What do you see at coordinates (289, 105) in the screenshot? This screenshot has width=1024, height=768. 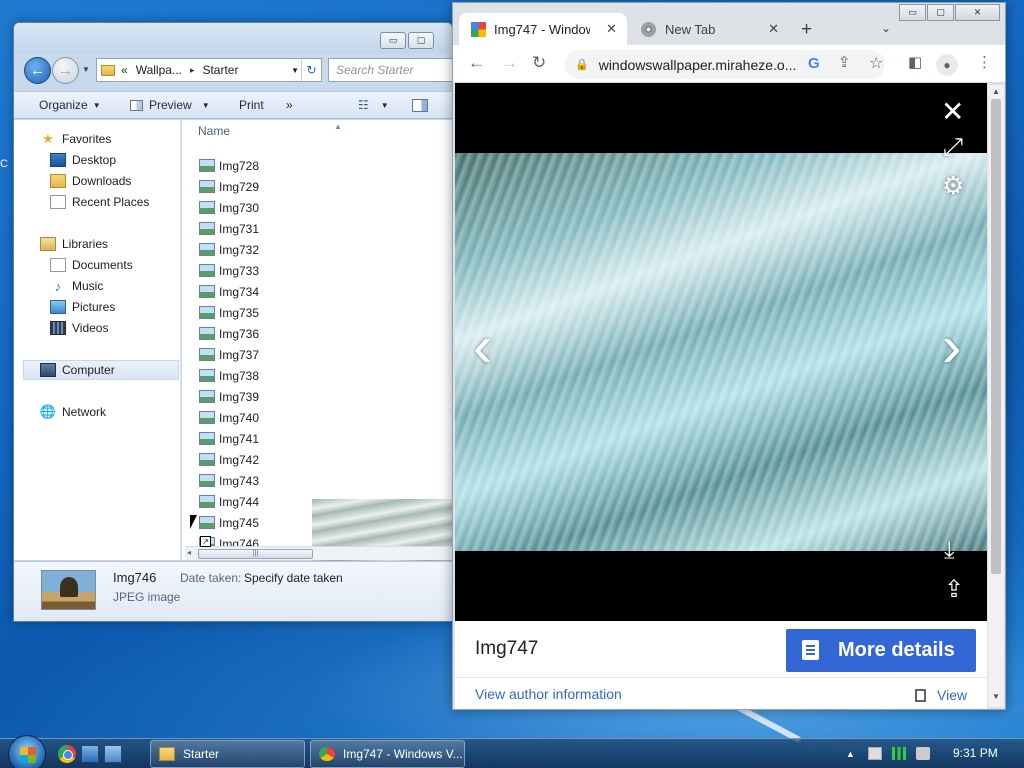 I see `more-commands-button: »` at bounding box center [289, 105].